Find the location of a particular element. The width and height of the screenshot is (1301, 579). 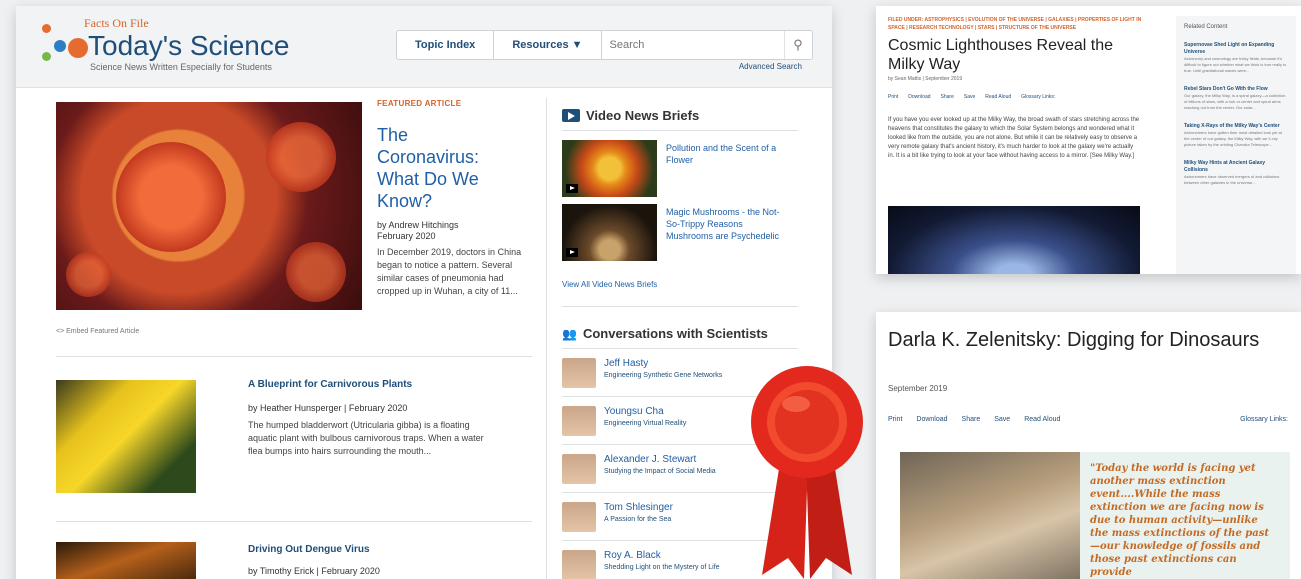

brand-small: Facts On File is located at coordinates (116, 23).